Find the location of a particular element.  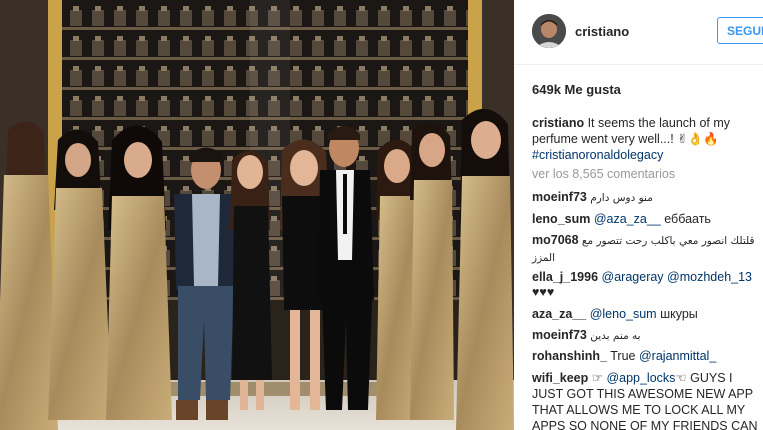

comment-text: еббаать is located at coordinates (685, 219).